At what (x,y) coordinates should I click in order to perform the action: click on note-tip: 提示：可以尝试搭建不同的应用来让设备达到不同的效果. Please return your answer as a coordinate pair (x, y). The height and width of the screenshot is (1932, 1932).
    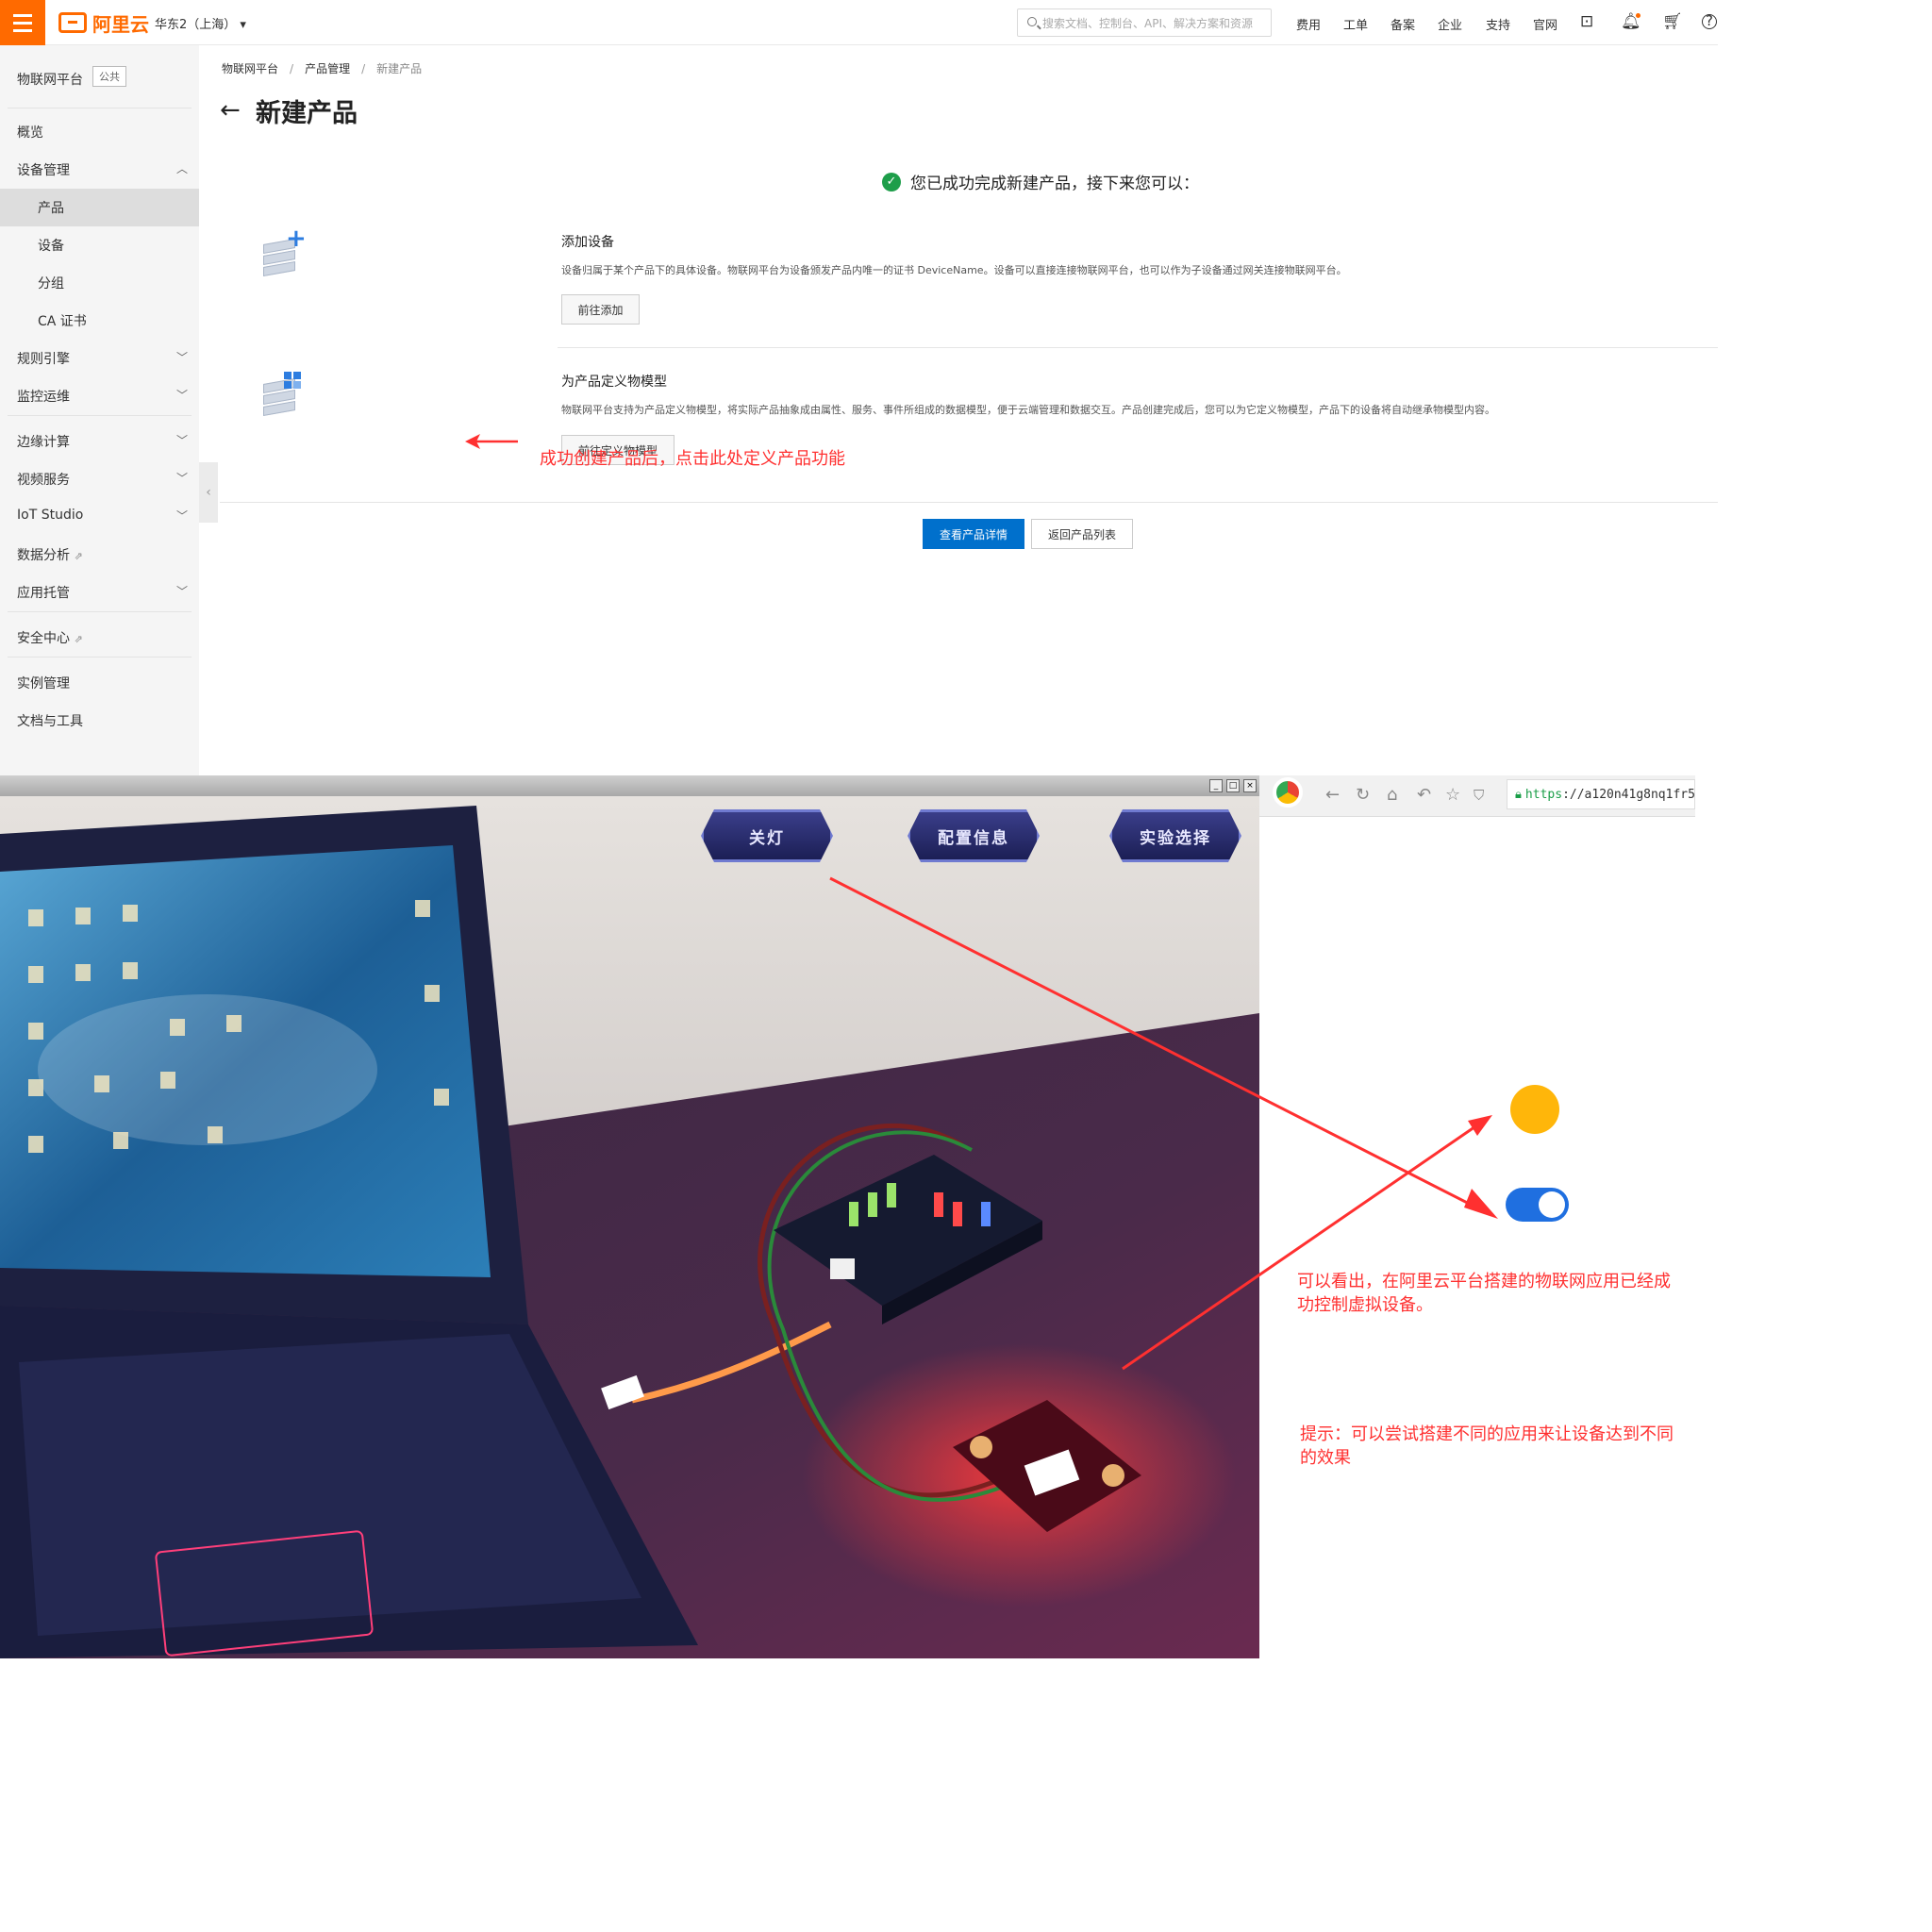
    Looking at the image, I should click on (1487, 1446).